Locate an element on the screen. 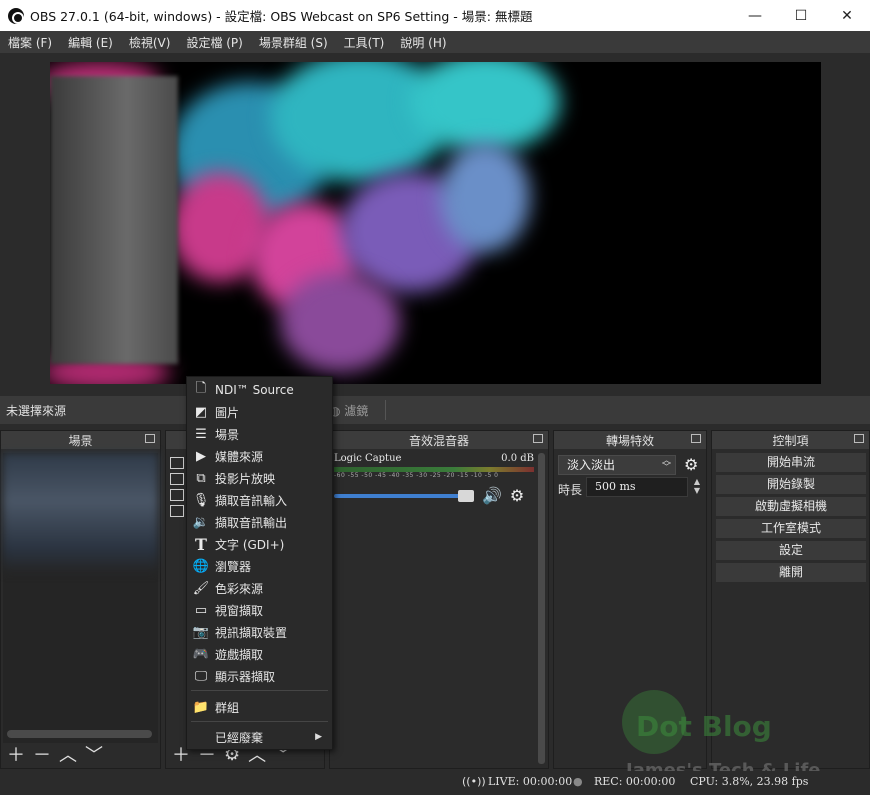 The width and height of the screenshot is (870, 795). source-toolbar: 未選擇來源 ◍ 濾鏡 is located at coordinates (435, 410).